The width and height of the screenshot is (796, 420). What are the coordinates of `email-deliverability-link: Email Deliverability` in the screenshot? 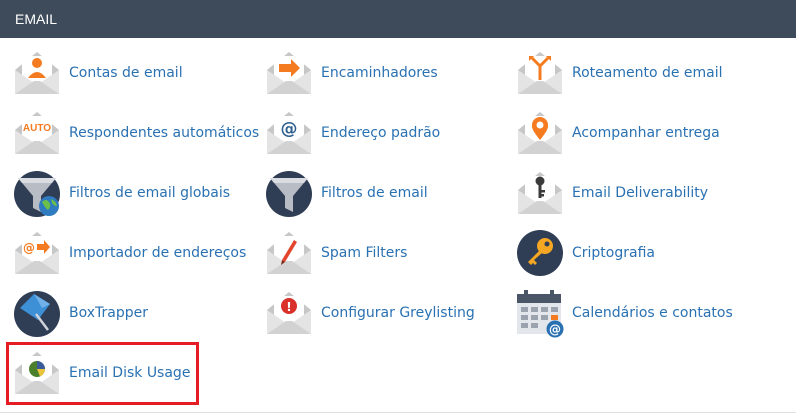 It's located at (611, 193).